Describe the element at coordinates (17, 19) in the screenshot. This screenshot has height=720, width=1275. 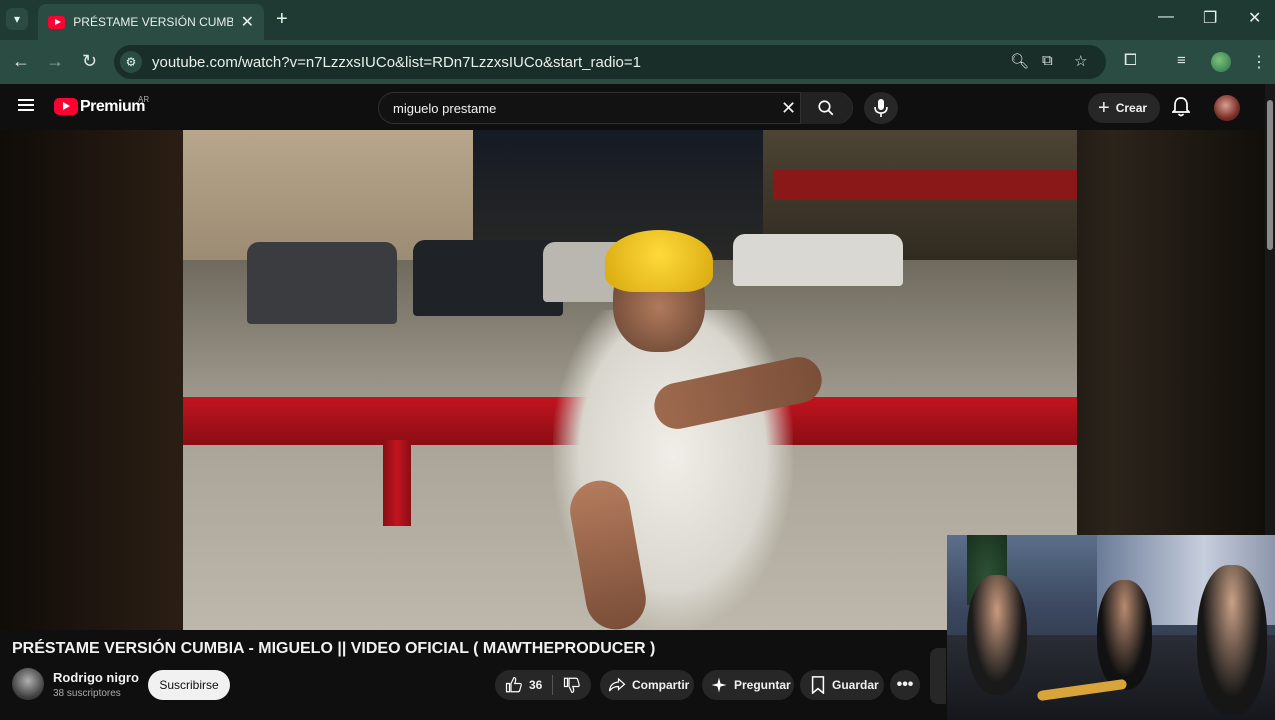
I see `tab-search-button: ▾` at that location.